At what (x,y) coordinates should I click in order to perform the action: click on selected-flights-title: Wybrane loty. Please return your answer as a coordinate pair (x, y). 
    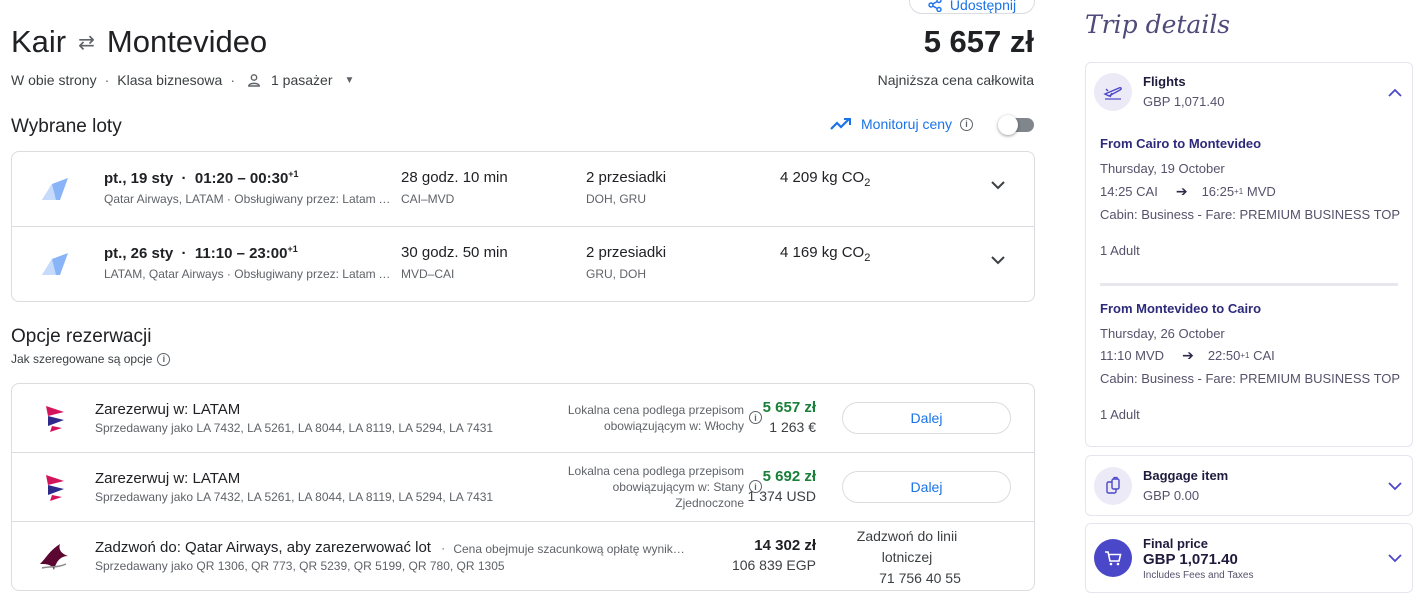
    Looking at the image, I should click on (66, 126).